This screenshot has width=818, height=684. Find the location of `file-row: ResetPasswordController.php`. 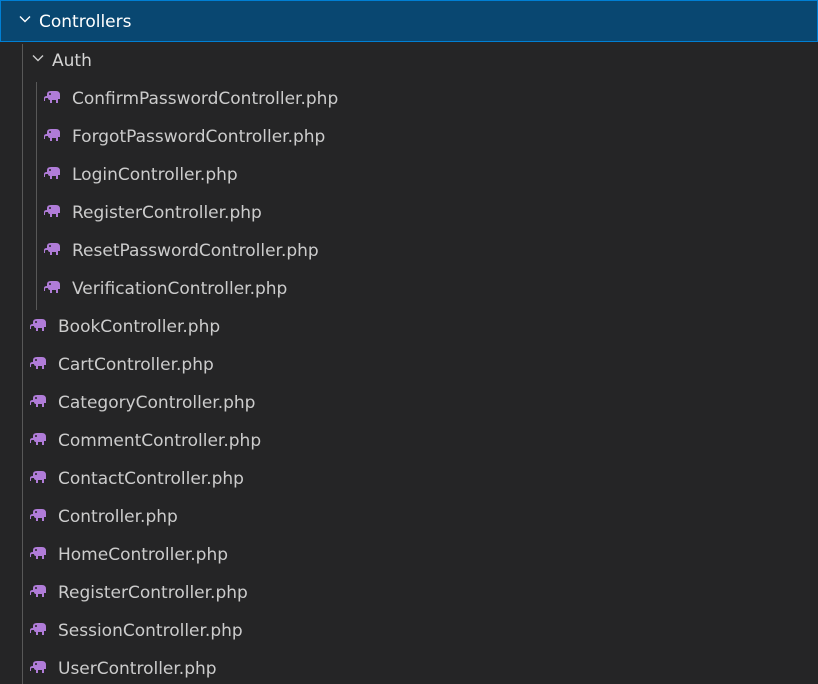

file-row: ResetPasswordController.php is located at coordinates (409, 251).